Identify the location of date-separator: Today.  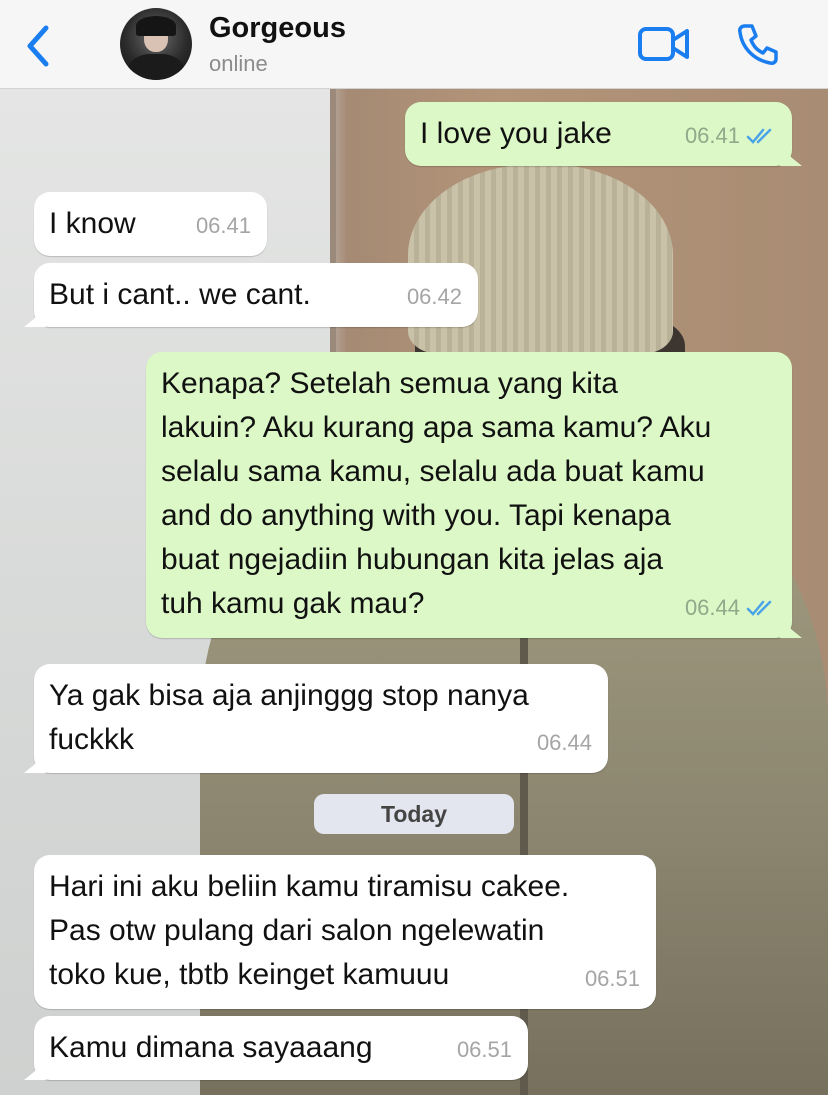
(414, 814).